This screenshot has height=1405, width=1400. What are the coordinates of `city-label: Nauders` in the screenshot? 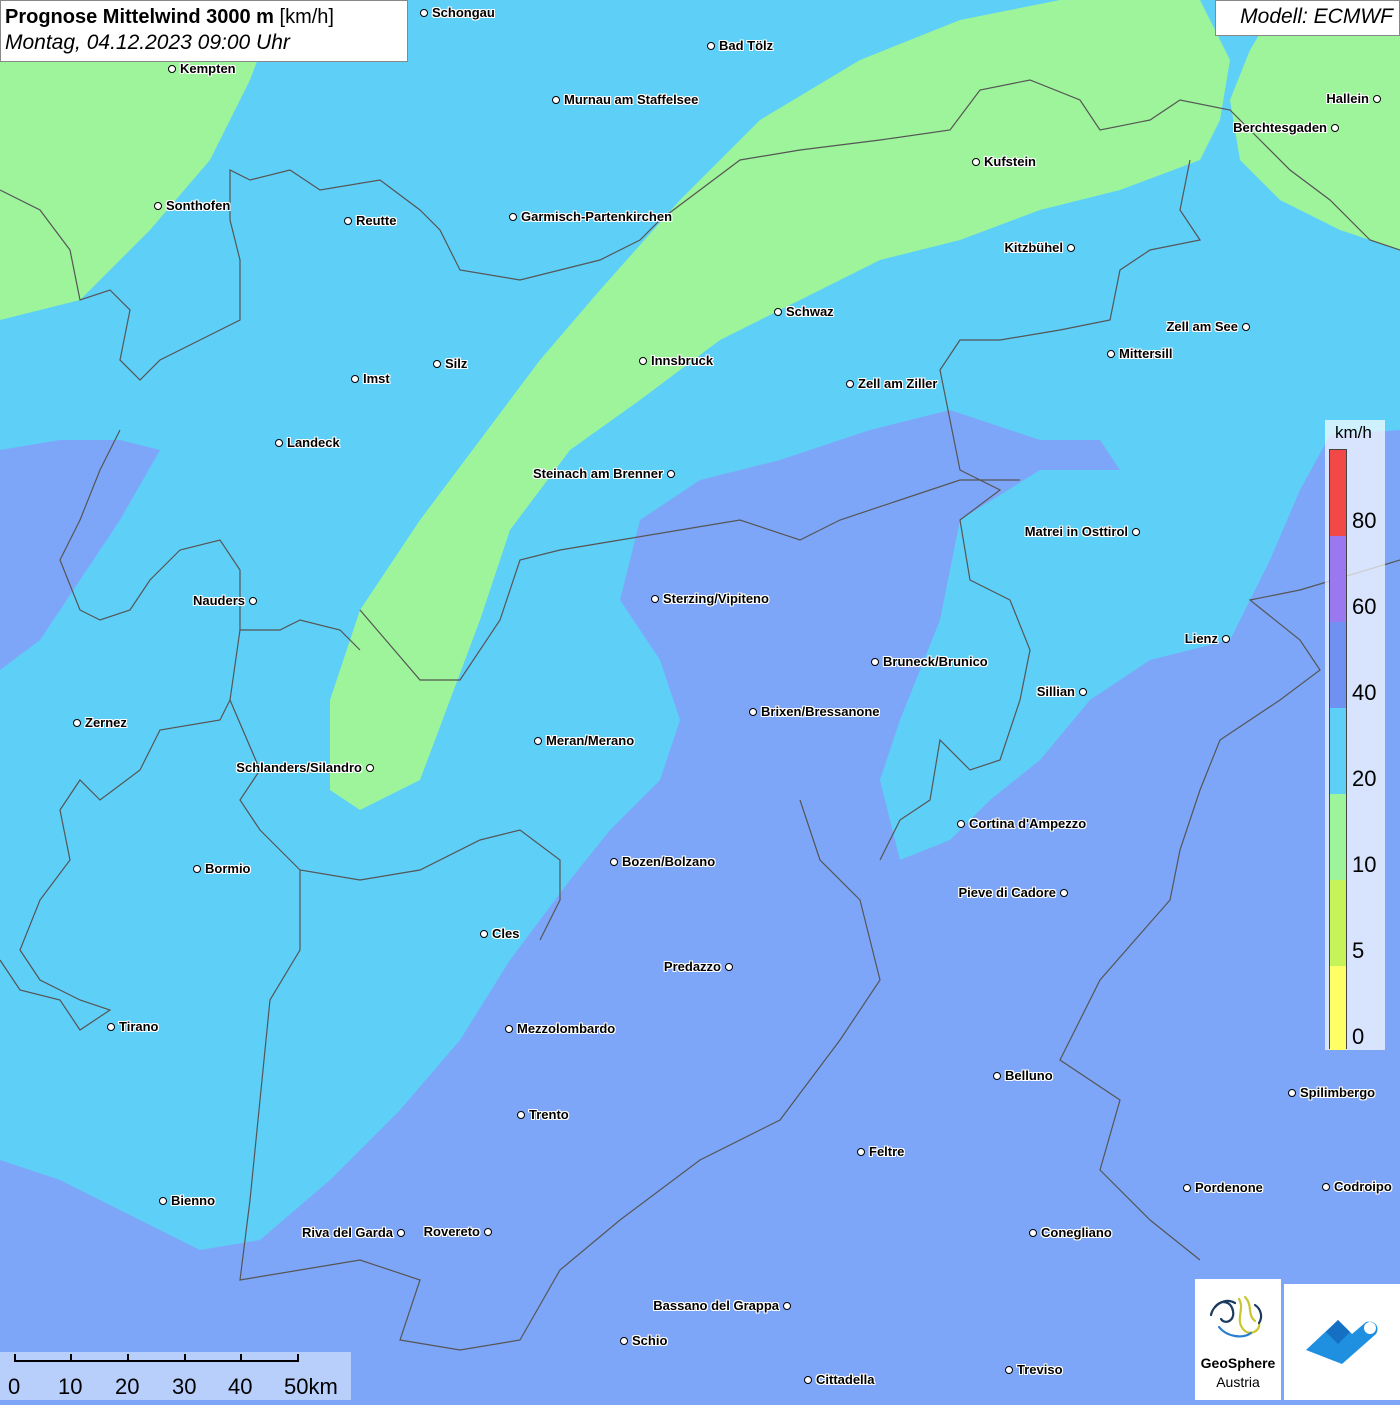 It's located at (218, 600).